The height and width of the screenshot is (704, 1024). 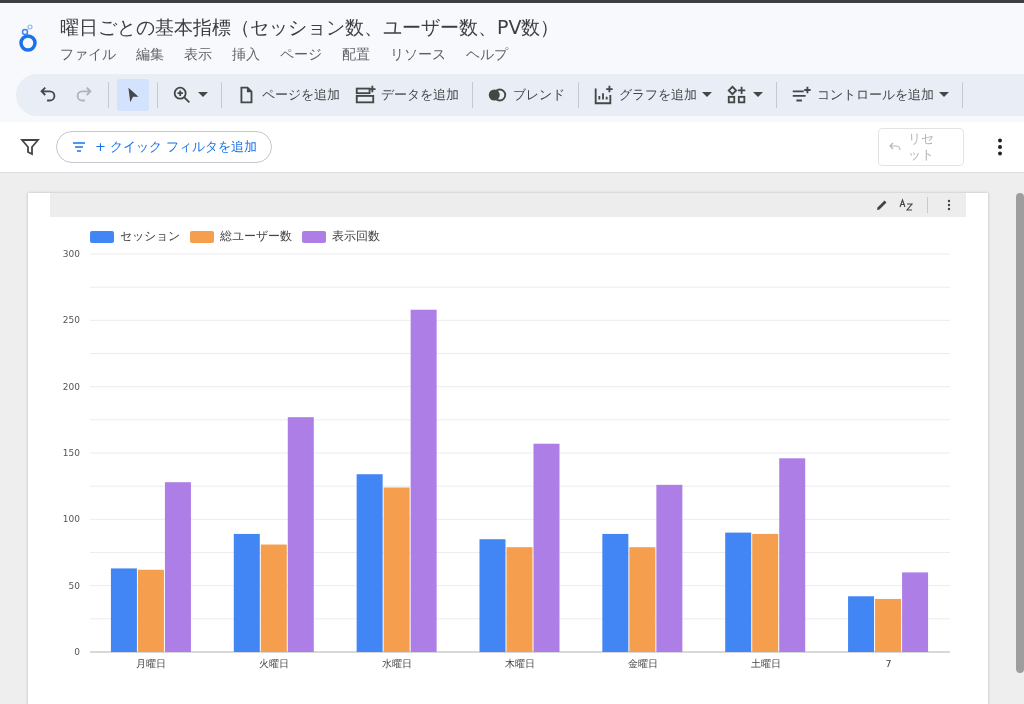 What do you see at coordinates (652, 95) in the screenshot?
I see `chart-button: グラフを追加` at bounding box center [652, 95].